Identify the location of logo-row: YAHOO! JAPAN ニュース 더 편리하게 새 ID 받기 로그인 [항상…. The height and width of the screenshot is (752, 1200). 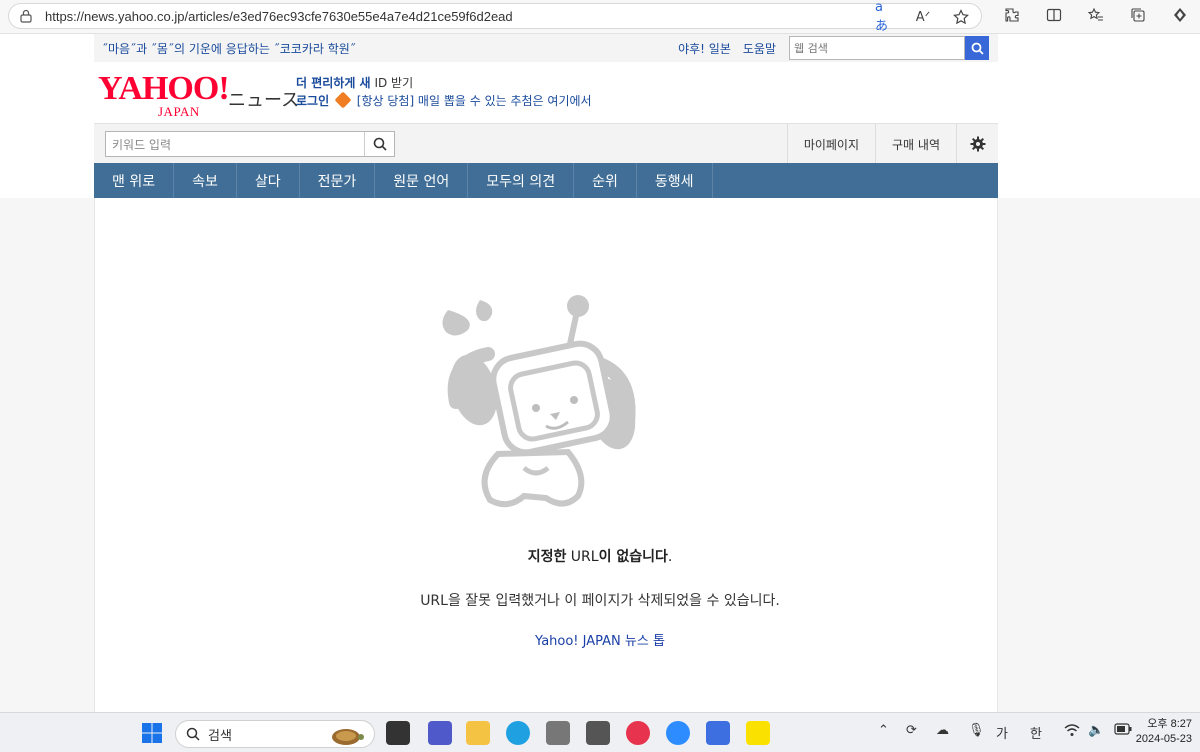
(546, 92).